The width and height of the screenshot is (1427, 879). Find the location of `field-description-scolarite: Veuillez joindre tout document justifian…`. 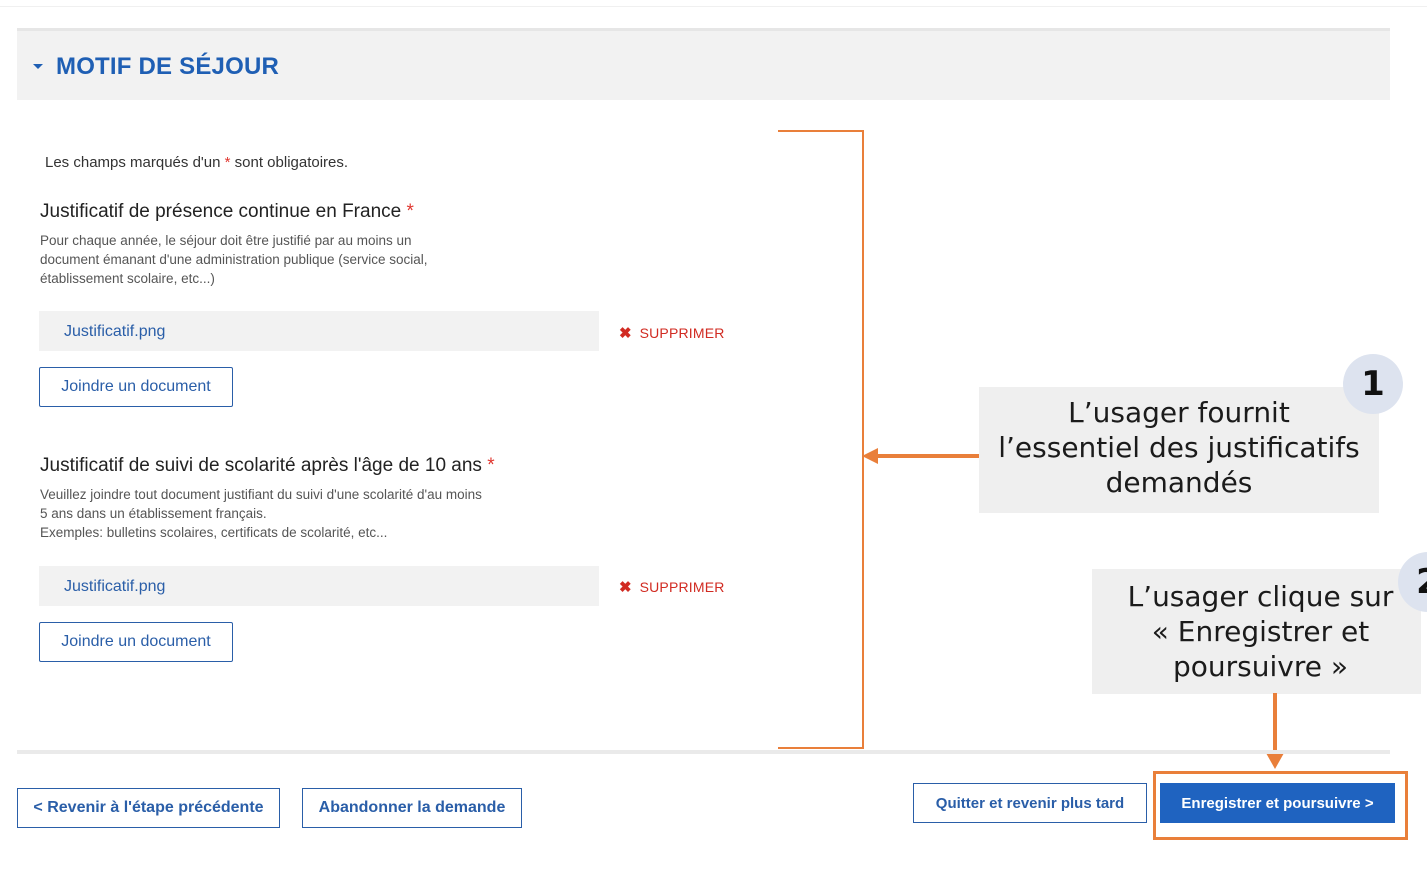

field-description-scolarite: Veuillez joindre tout document justifian… is located at coordinates (261, 513).